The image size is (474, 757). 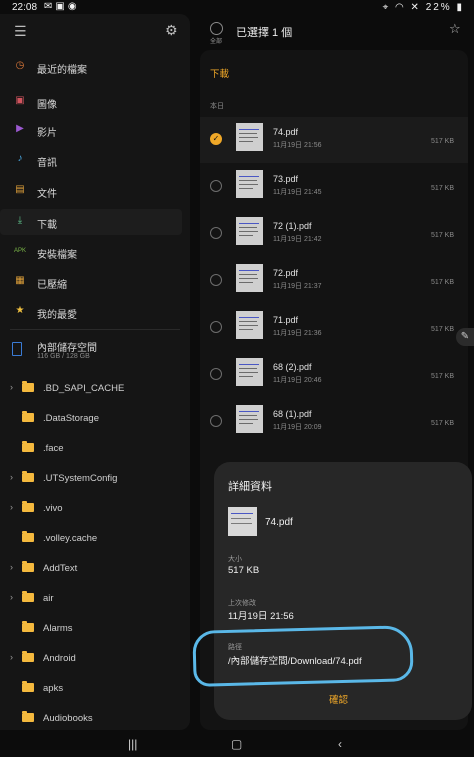 I want to click on file-row: 68 (1).pdf 11月19日 20:09 517 KB, so click(x=334, y=422).